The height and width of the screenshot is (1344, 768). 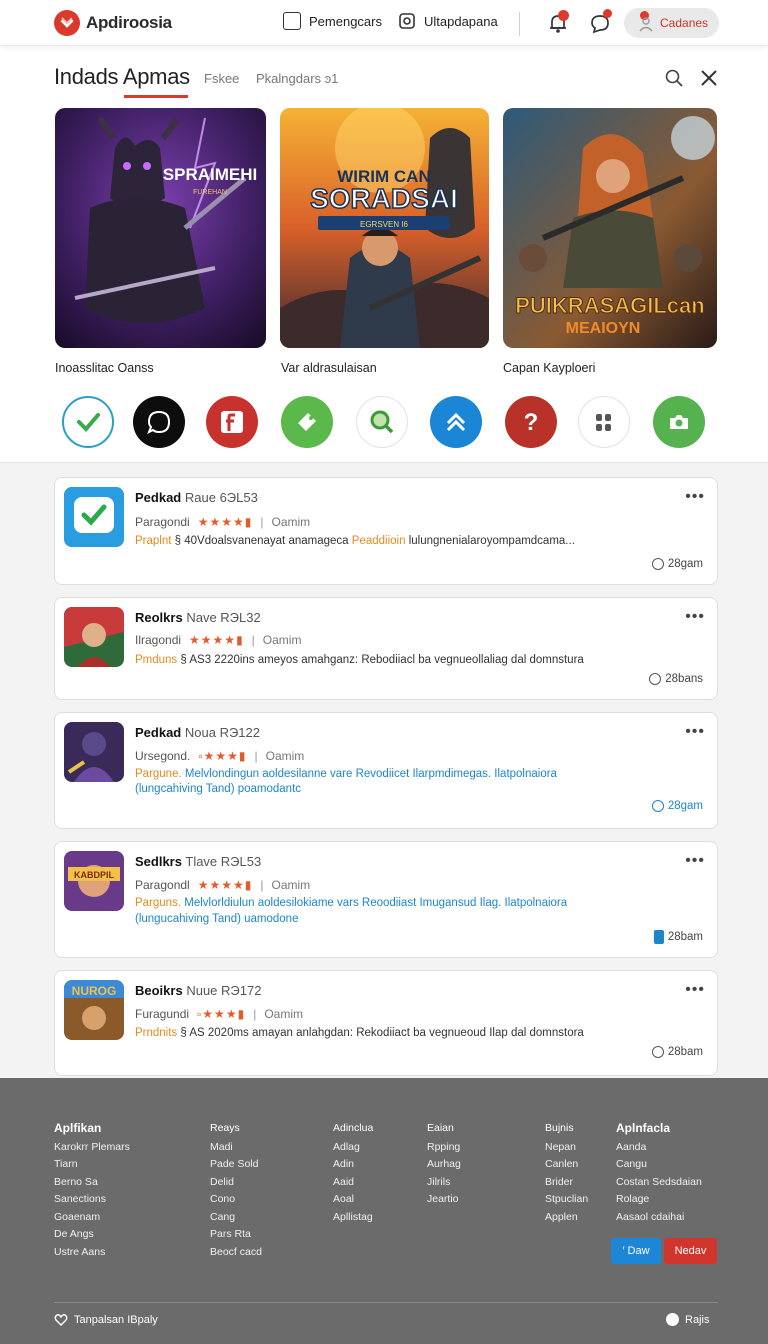 I want to click on desc-tag: Pmduns, so click(x=156, y=660).